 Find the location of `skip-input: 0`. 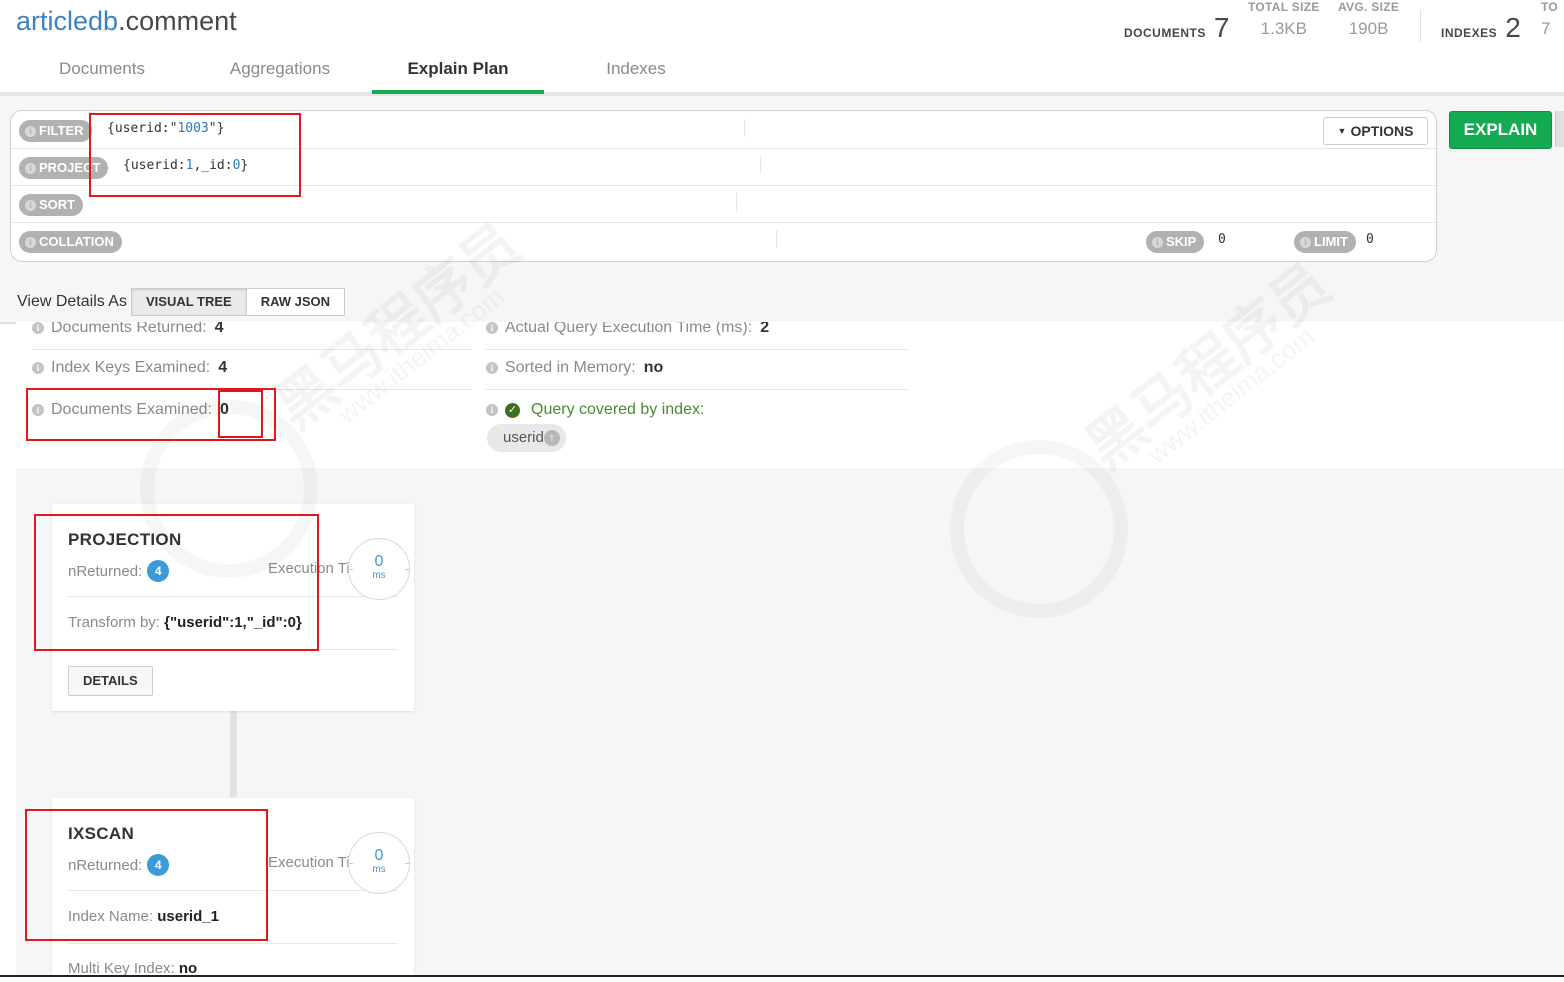

skip-input: 0 is located at coordinates (1222, 239).